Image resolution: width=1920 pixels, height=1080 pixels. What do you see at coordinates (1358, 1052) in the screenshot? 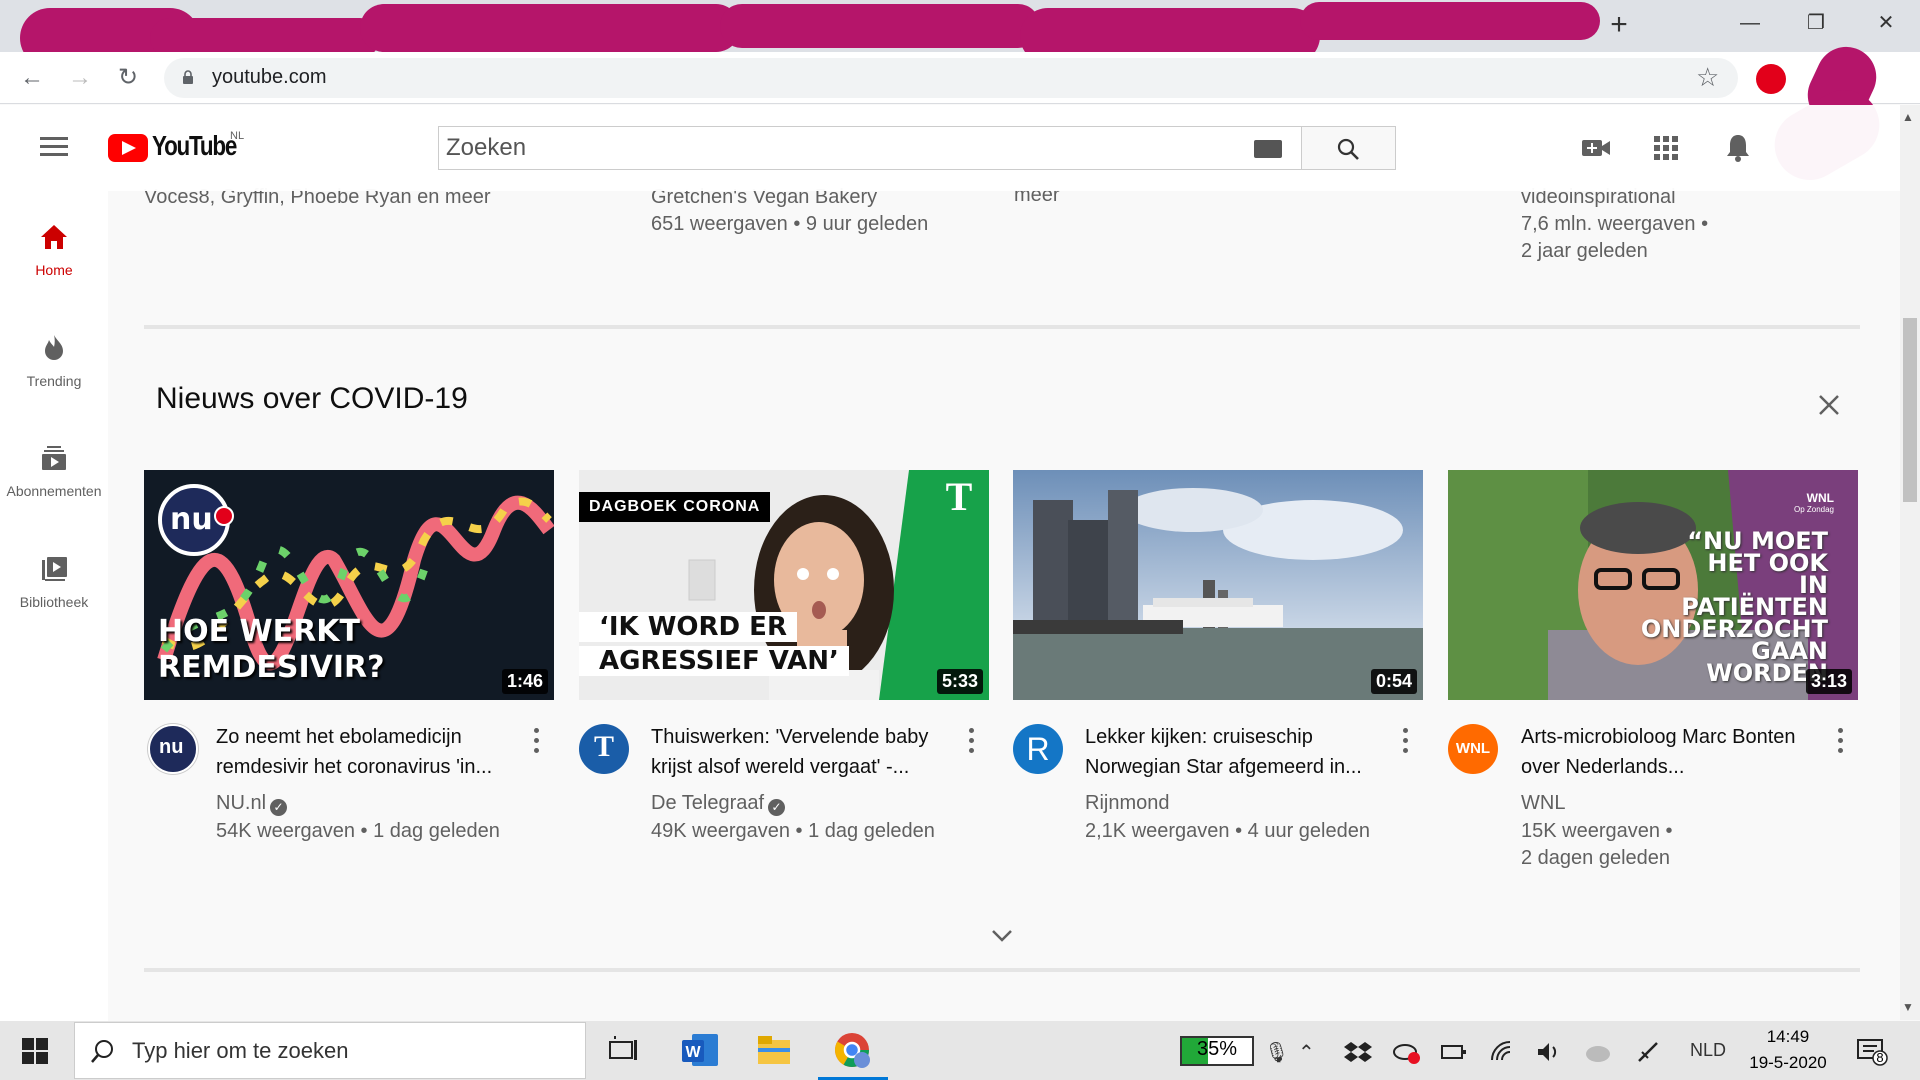
I see `dropbox-icon` at bounding box center [1358, 1052].